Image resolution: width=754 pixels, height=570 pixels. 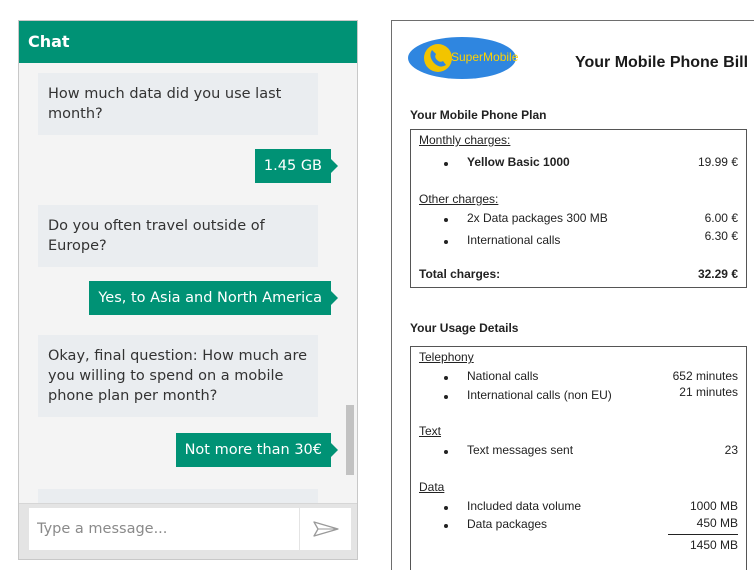 I want to click on message-input, so click(x=164, y=529).